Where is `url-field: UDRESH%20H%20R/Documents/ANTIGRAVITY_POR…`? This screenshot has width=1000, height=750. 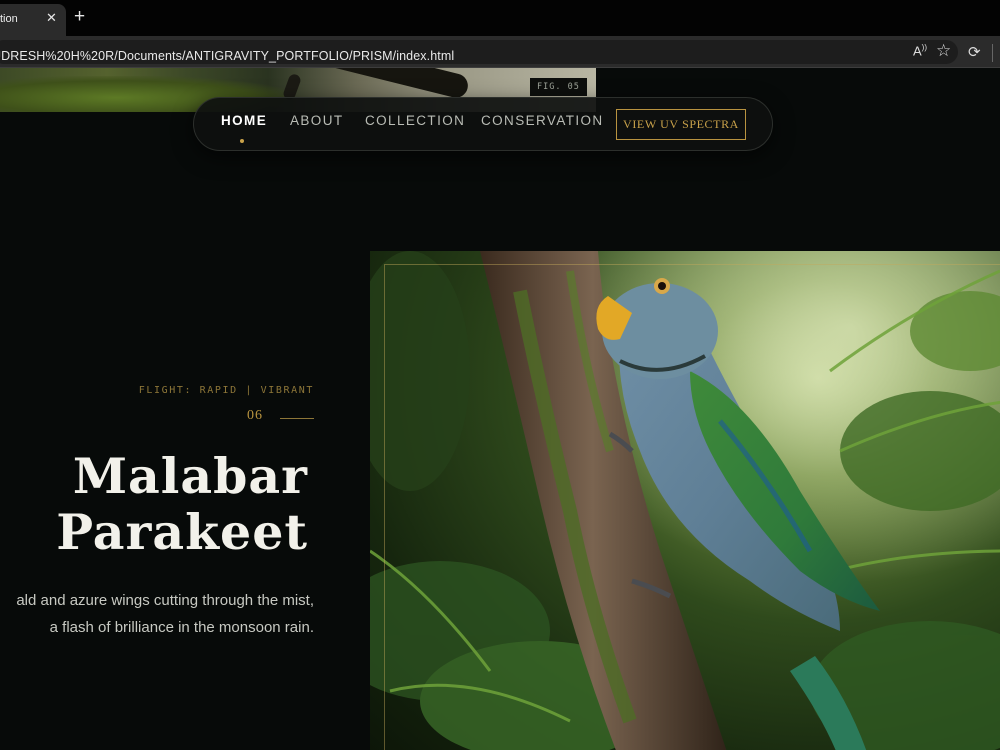 url-field: UDRESH%20H%20R/Documents/ANTIGRAVITY_POR… is located at coordinates (479, 52).